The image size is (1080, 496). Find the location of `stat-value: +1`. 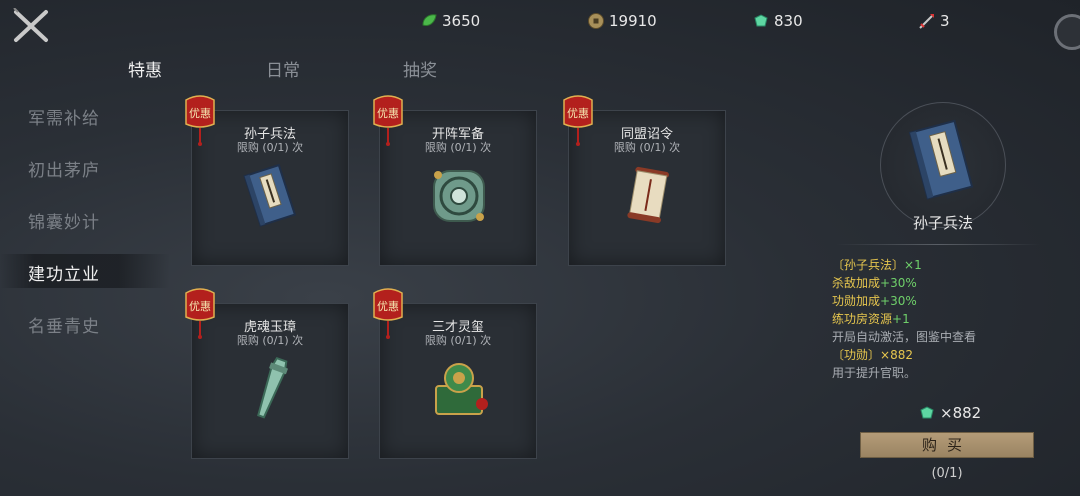

stat-value: +1 is located at coordinates (901, 319).